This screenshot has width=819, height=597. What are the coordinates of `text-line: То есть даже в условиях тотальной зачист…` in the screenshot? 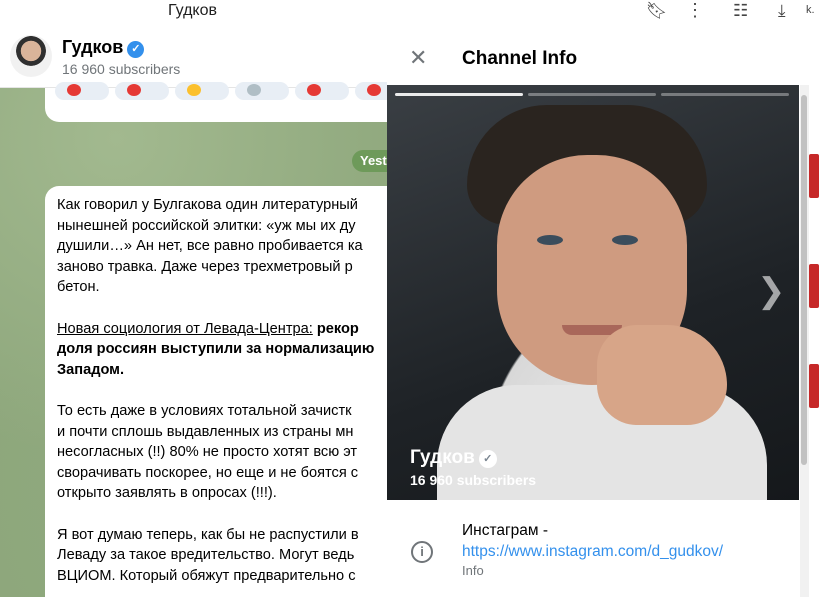 It's located at (204, 410).